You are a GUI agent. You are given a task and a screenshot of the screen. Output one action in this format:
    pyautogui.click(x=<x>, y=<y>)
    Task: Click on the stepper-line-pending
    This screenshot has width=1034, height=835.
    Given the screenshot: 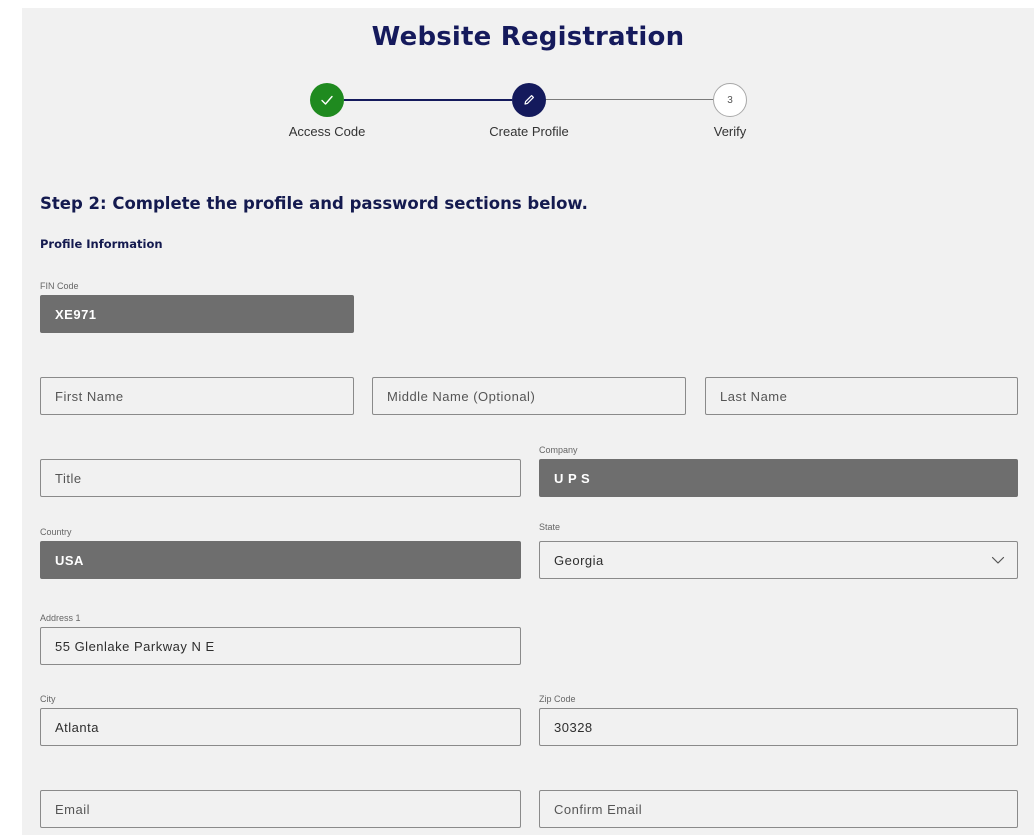 What is the action you would take?
    pyautogui.click(x=629, y=99)
    